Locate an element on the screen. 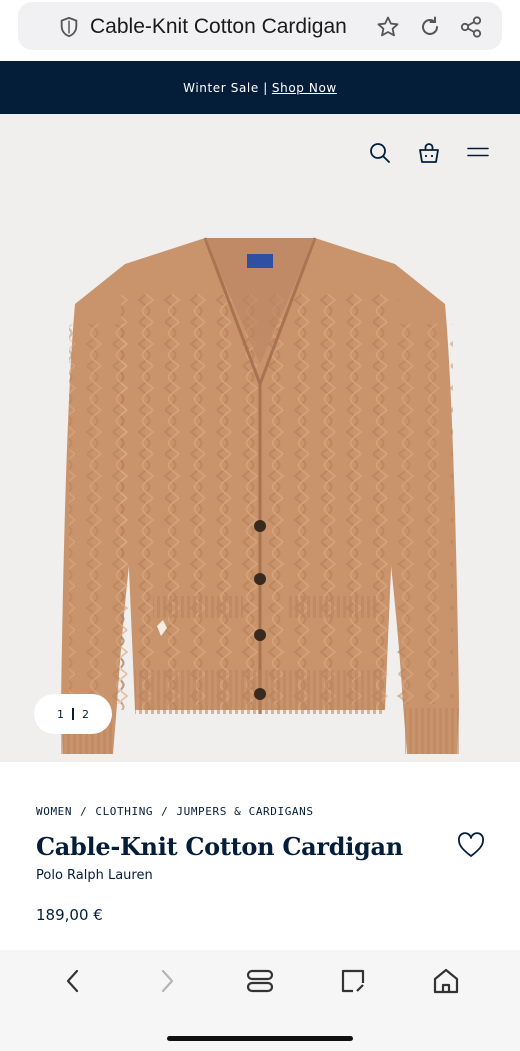 The image size is (520, 1051). page-1: 1 is located at coordinates (60, 714).